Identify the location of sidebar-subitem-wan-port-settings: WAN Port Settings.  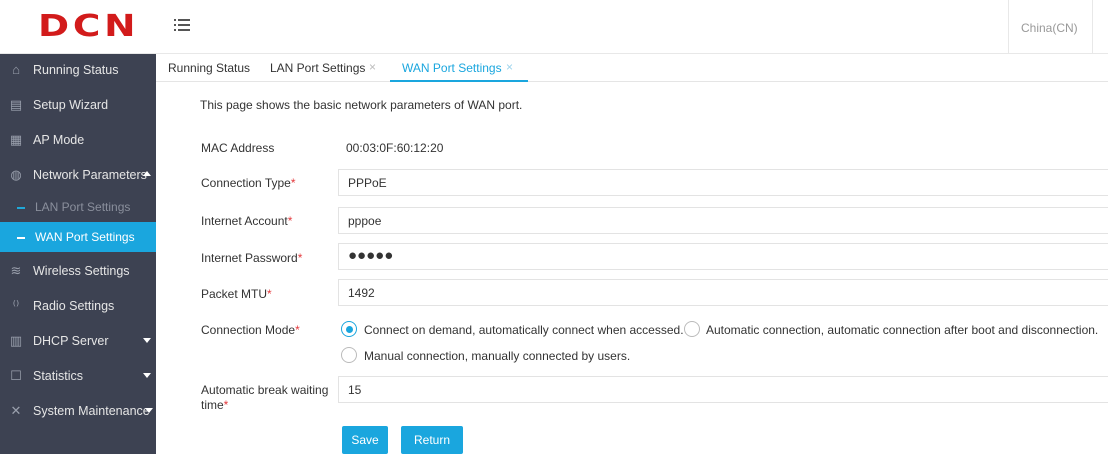
(78, 237).